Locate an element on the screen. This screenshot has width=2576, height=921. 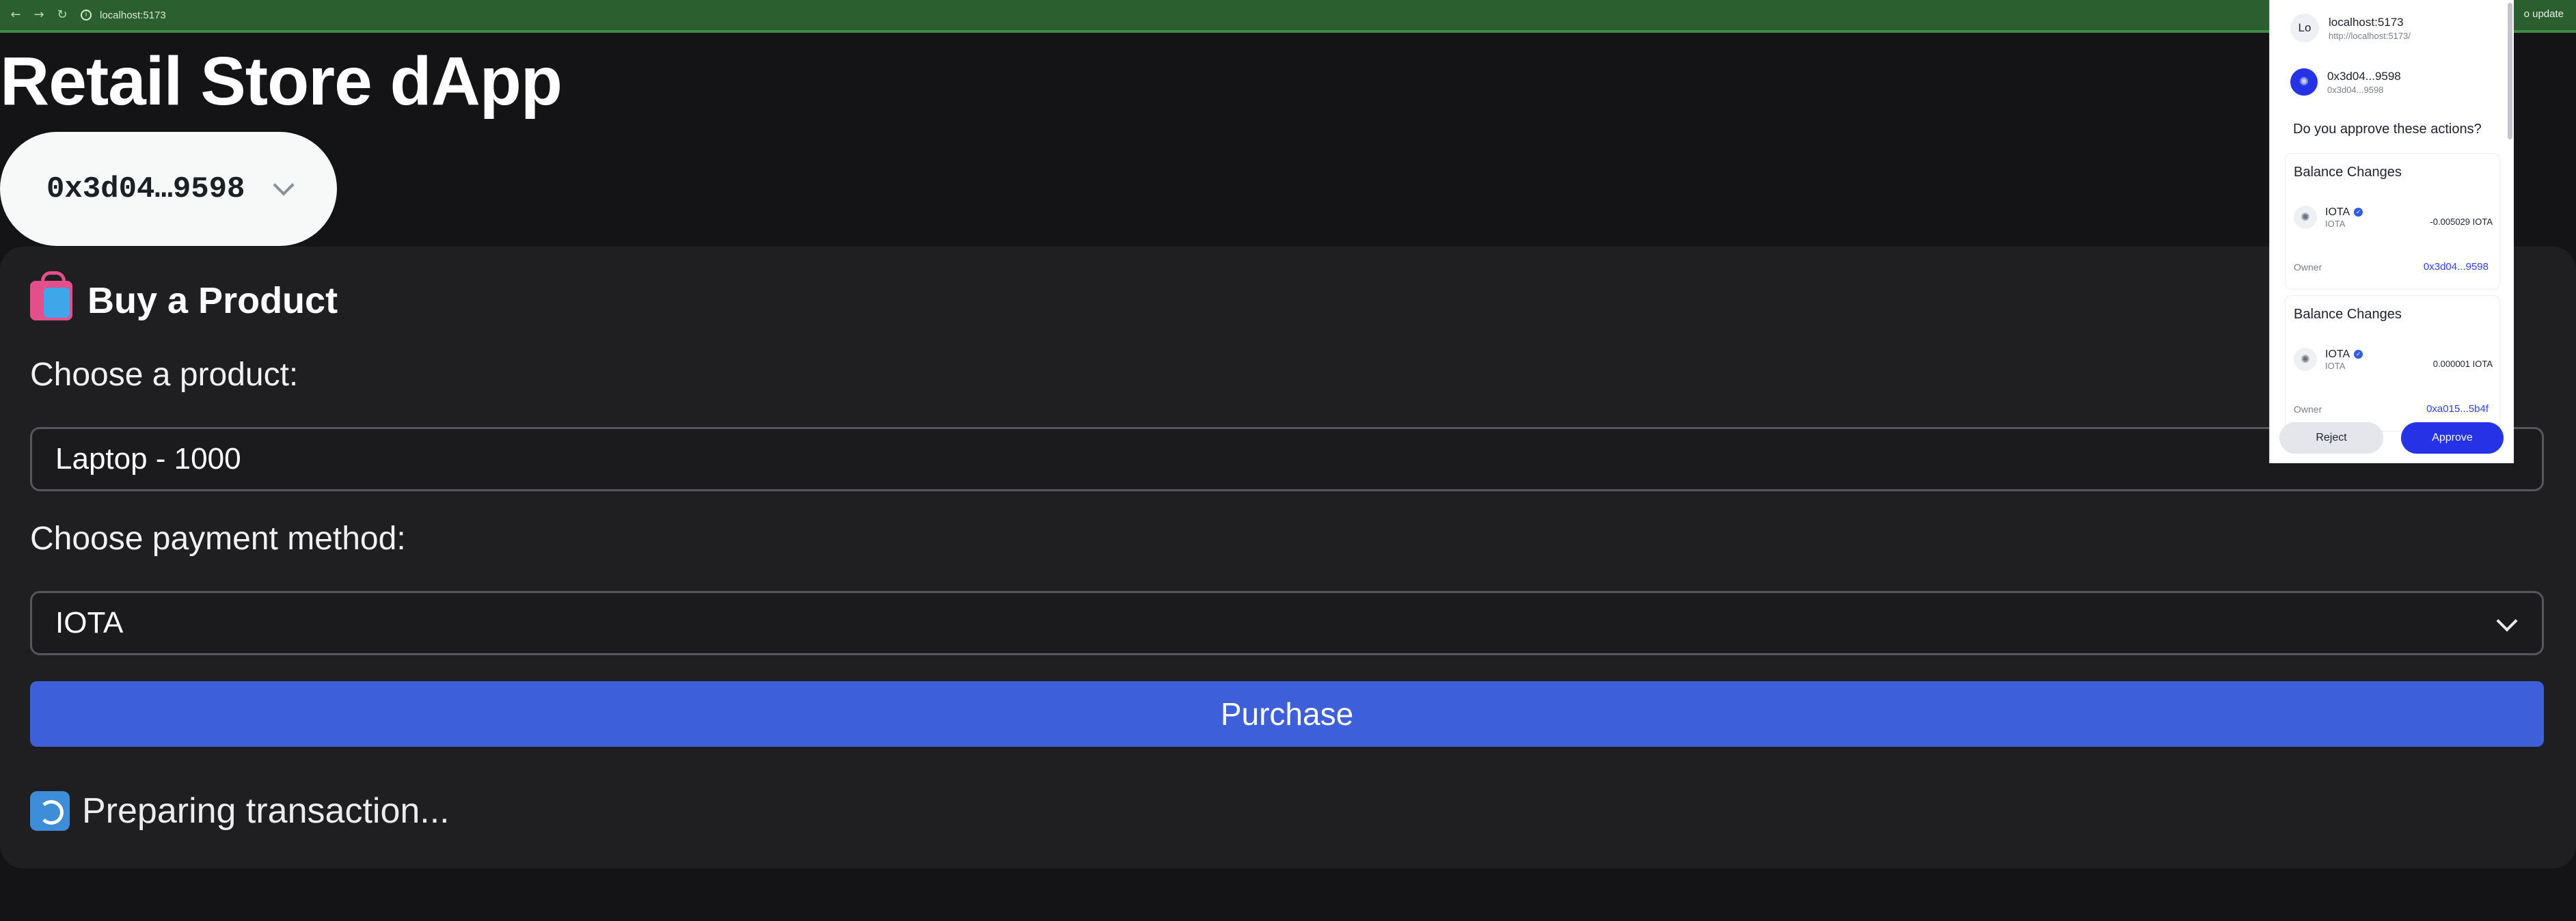
account-name: 0x3d04...9598 is located at coordinates (2364, 76).